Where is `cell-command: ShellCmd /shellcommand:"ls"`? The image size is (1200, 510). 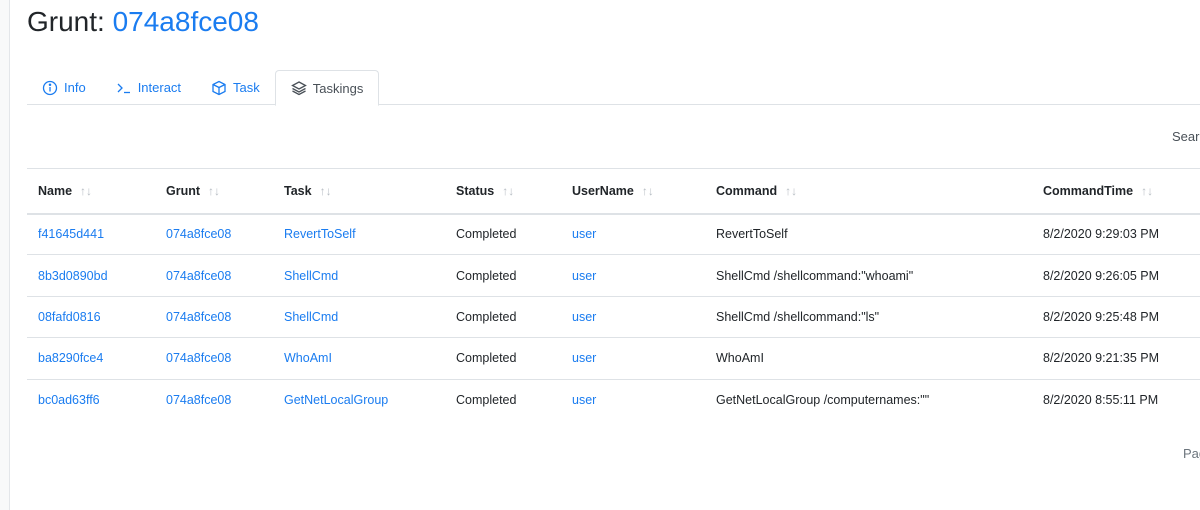
cell-command: ShellCmd /shellcommand:"ls" is located at coordinates (868, 316).